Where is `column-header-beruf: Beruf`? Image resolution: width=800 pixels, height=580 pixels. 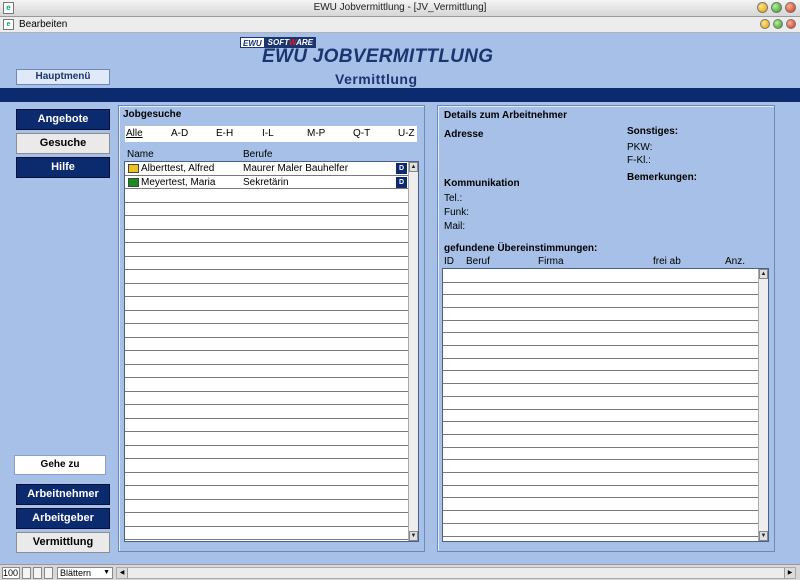
column-header-beruf: Beruf is located at coordinates (478, 261).